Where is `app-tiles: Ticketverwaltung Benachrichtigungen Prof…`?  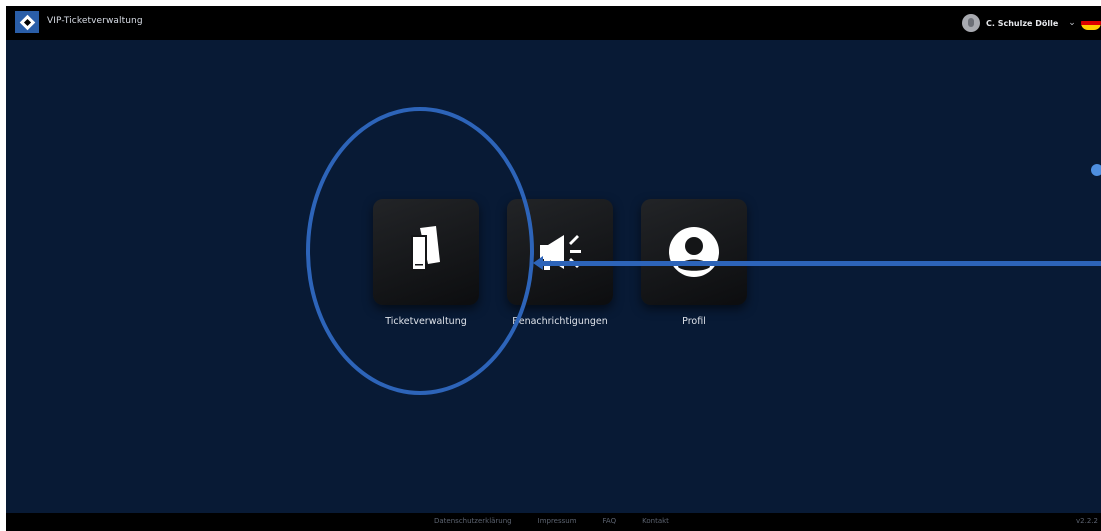 app-tiles: Ticketverwaltung Benachrichtigungen Prof… is located at coordinates (562, 274).